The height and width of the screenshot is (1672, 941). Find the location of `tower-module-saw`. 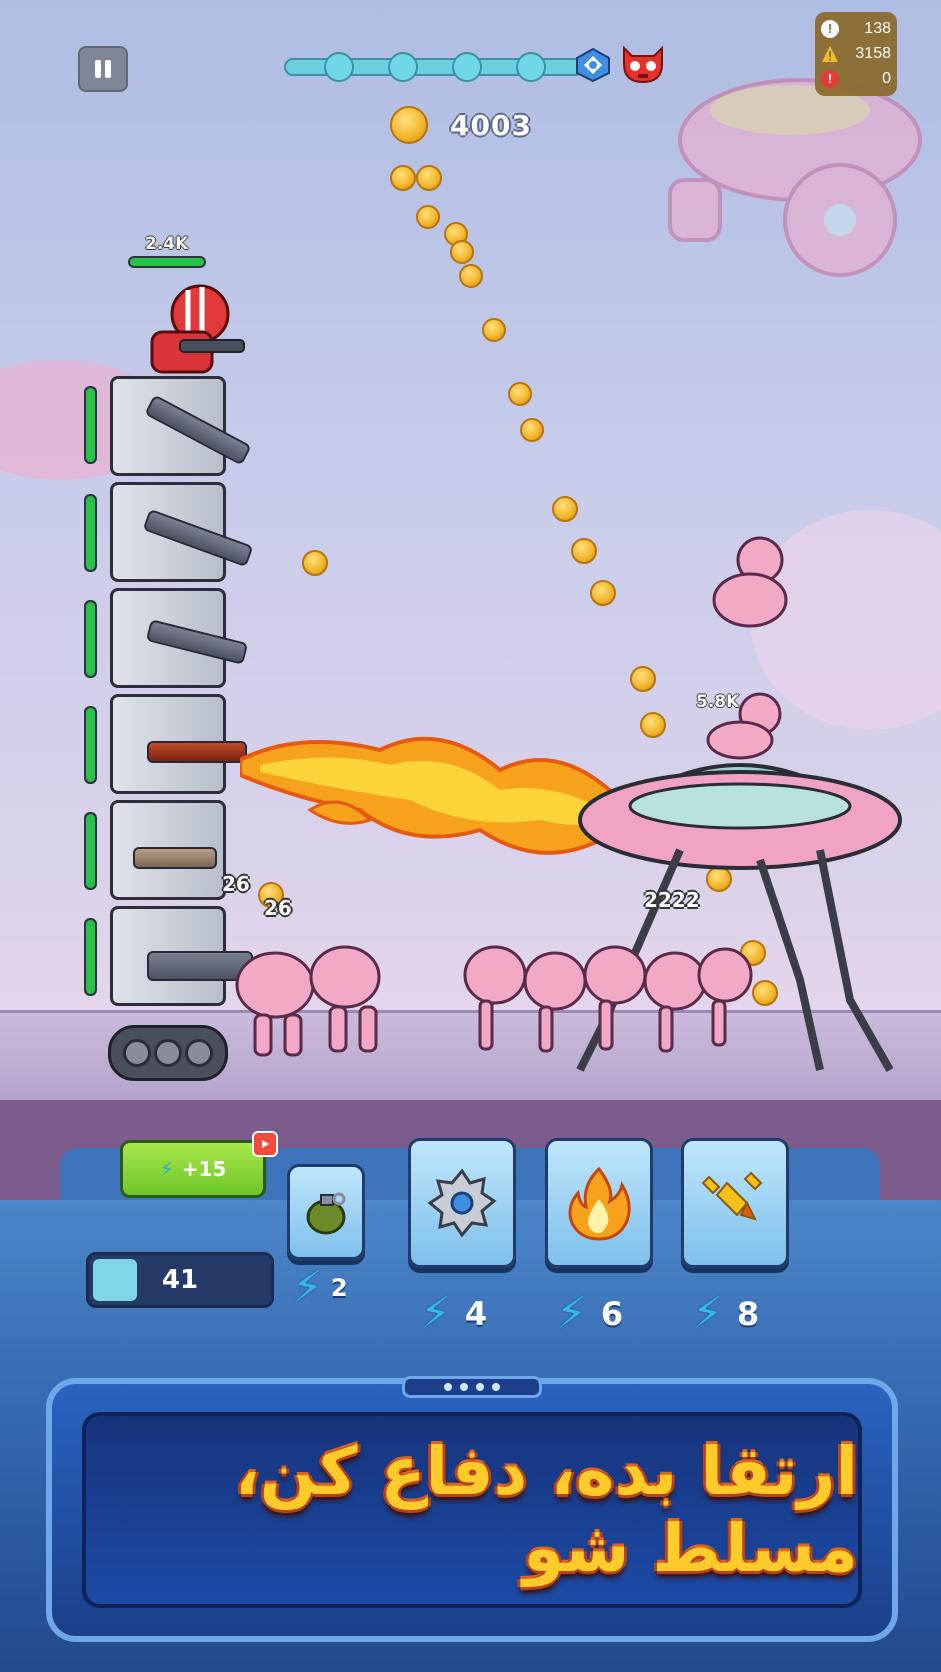

tower-module-saw is located at coordinates (168, 850).